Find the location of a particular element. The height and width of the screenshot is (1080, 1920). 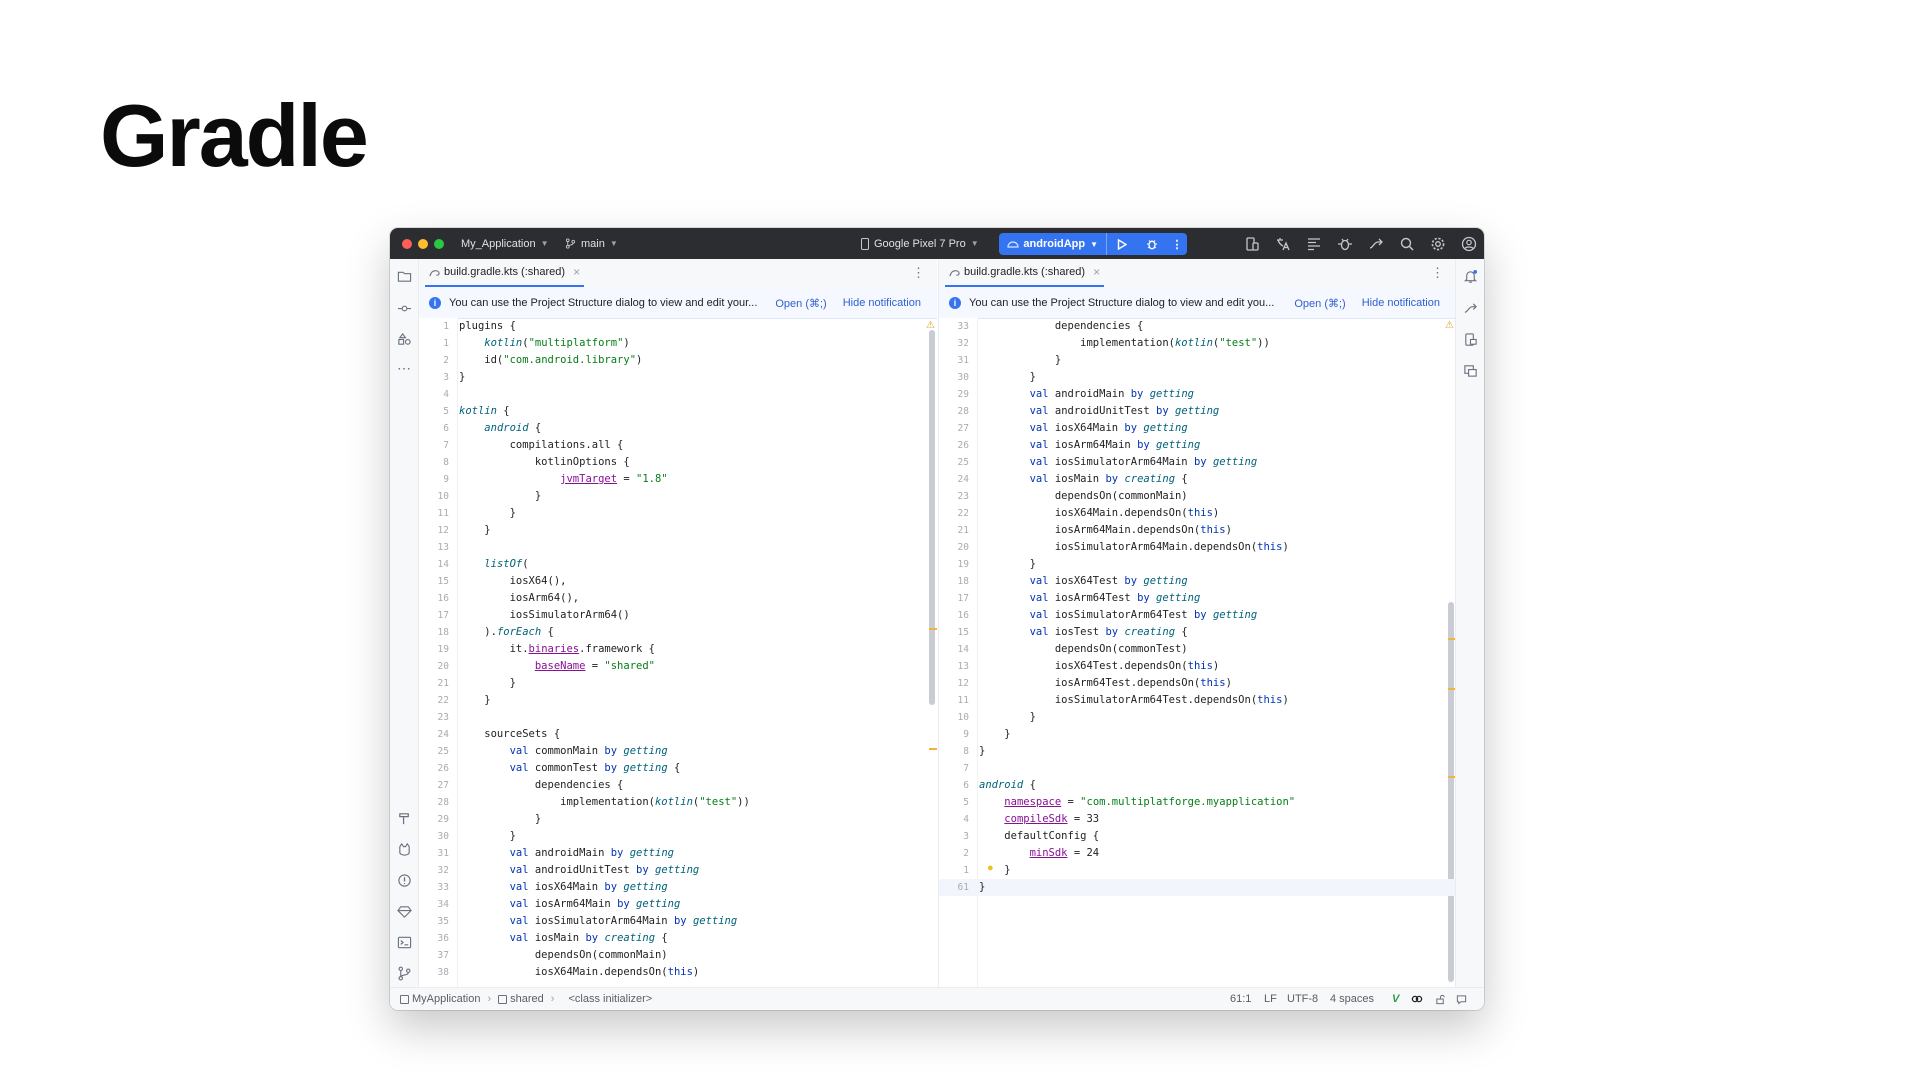

code-line: 17 val iosArm64Test by getting is located at coordinates (1197, 598).